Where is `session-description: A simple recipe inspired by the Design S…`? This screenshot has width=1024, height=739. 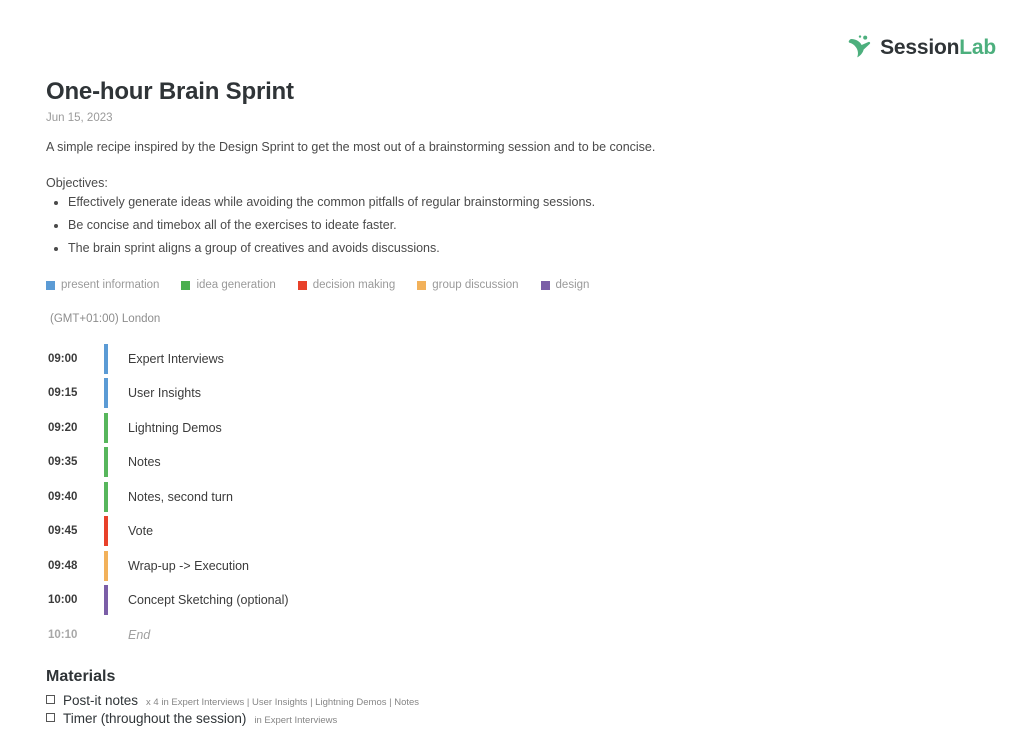 session-description: A simple recipe inspired by the Design S… is located at coordinates (351, 147).